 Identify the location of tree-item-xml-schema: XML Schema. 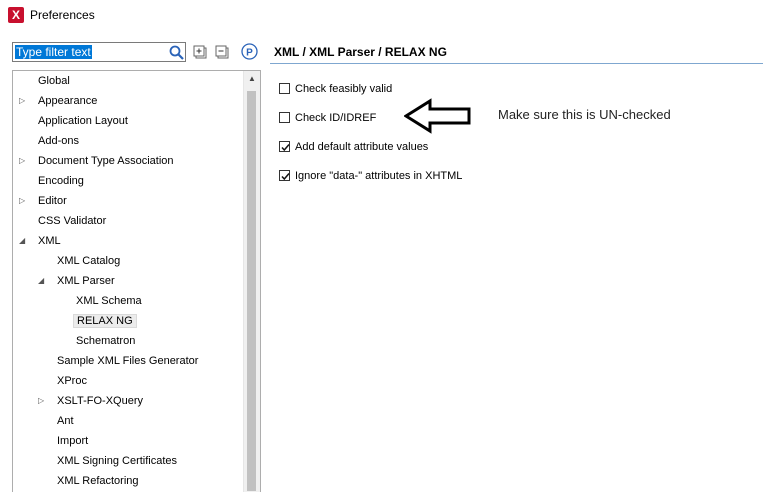
(109, 301).